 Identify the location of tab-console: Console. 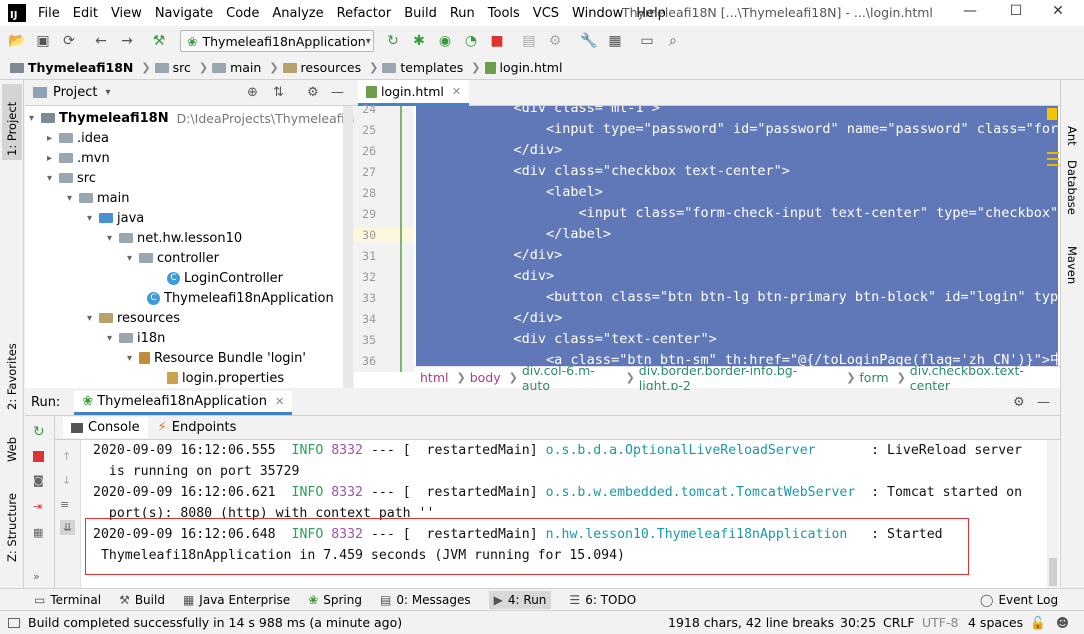
(105, 427).